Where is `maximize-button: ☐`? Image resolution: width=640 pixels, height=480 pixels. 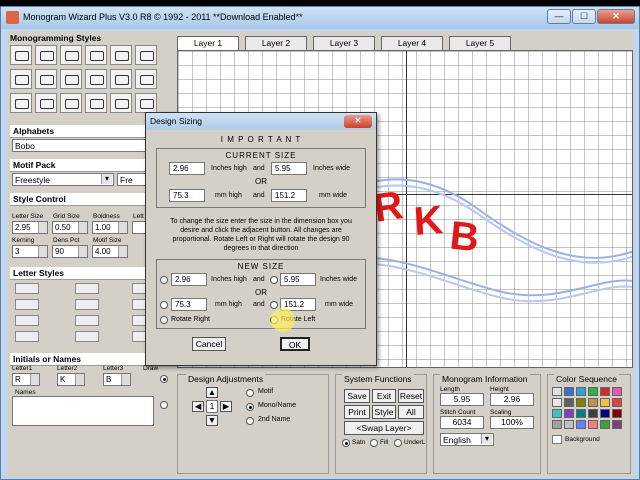 maximize-button: ☐ is located at coordinates (584, 16).